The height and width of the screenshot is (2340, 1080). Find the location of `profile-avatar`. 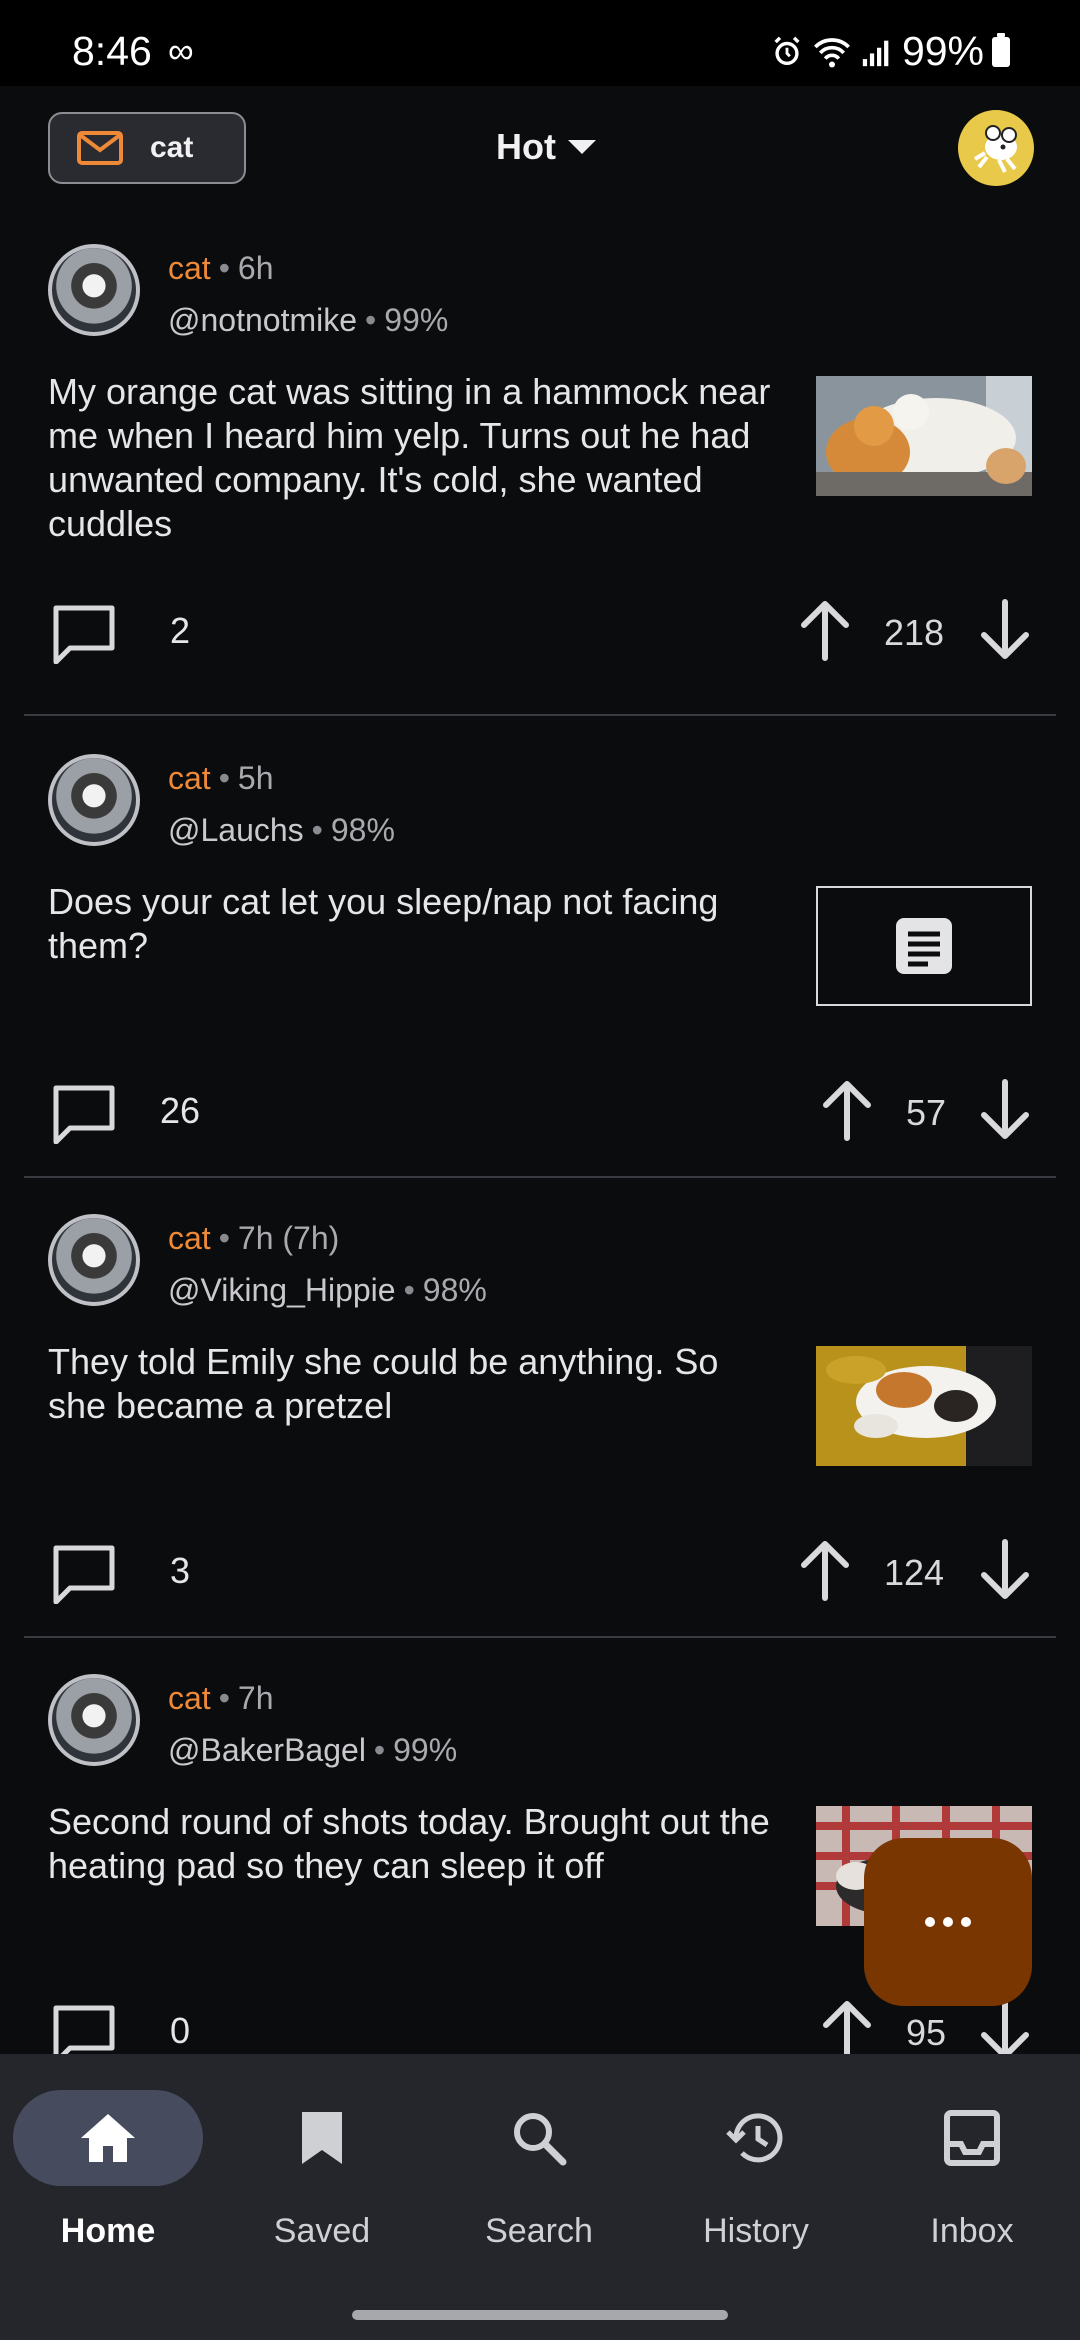

profile-avatar is located at coordinates (996, 148).